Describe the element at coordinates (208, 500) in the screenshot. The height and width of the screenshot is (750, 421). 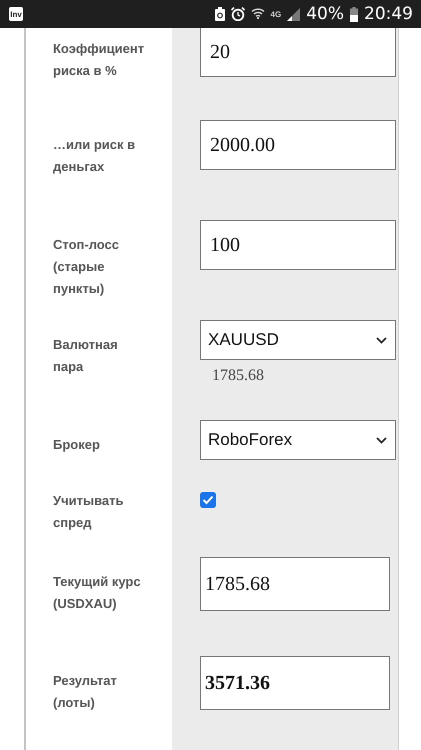
I see `checkbox` at that location.